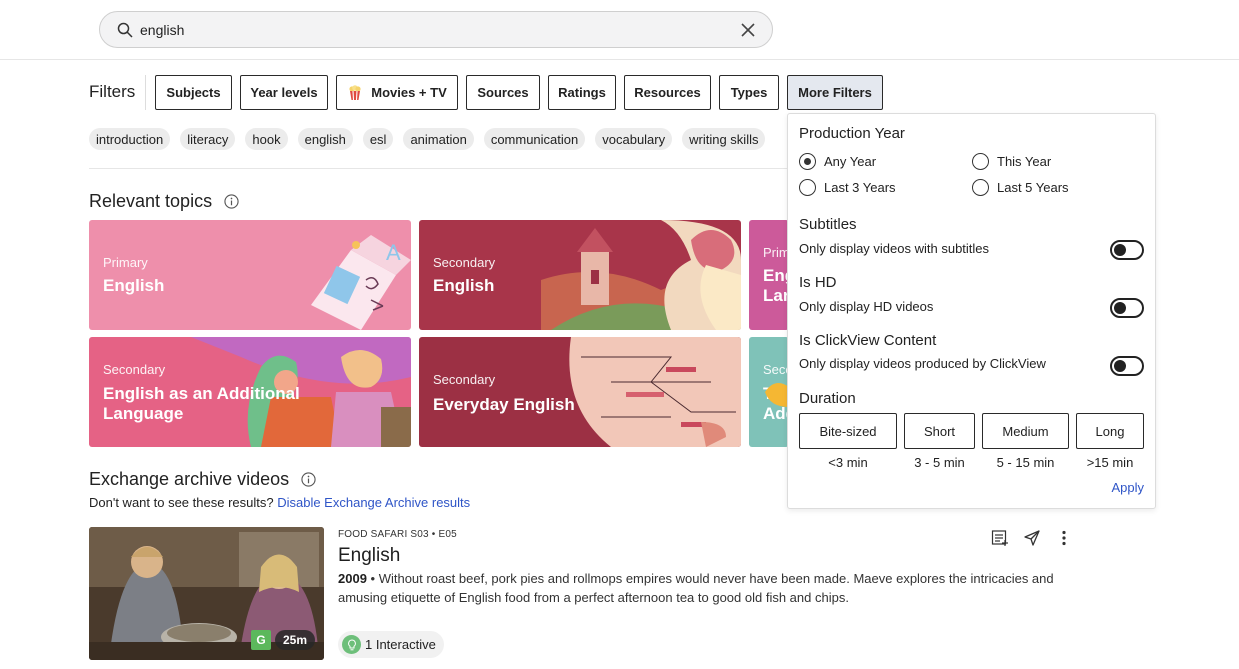  What do you see at coordinates (827, 398) in the screenshot?
I see `duration-heading: Duration` at bounding box center [827, 398].